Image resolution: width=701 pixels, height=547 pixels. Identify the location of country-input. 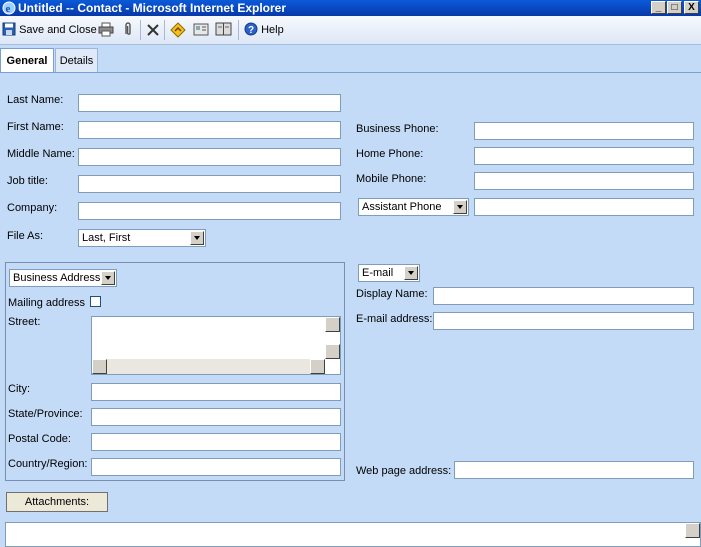
(216, 467).